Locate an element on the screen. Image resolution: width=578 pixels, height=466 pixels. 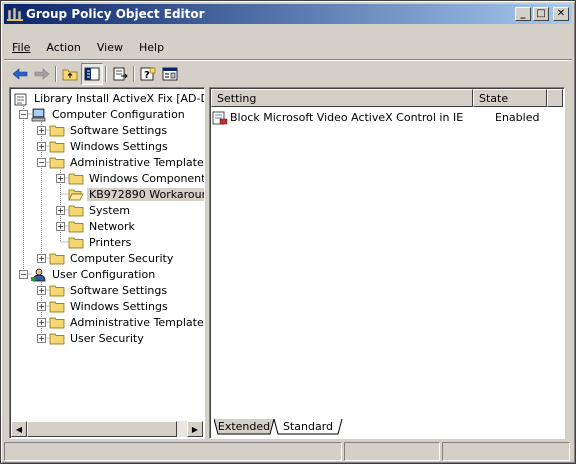
menu-help-label: Help is located at coordinates (151, 47).